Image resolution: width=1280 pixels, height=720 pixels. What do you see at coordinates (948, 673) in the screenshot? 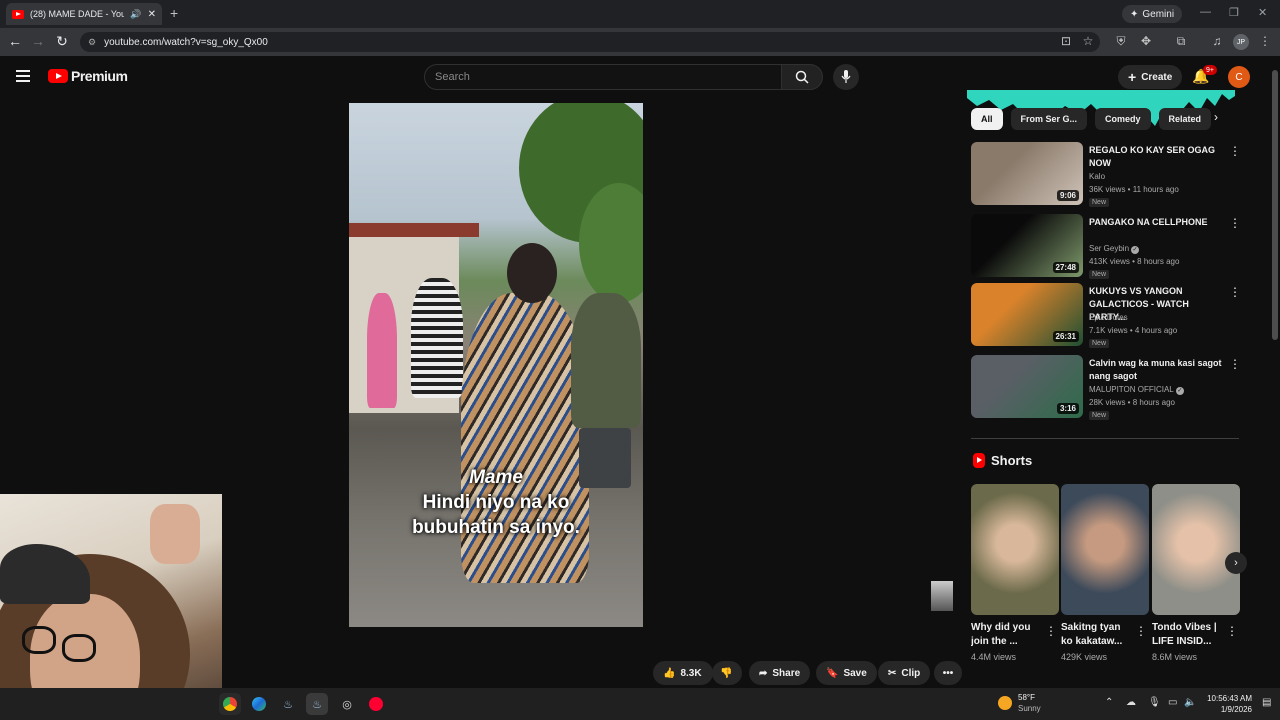
I see `more-actions-button: •••` at bounding box center [948, 673].